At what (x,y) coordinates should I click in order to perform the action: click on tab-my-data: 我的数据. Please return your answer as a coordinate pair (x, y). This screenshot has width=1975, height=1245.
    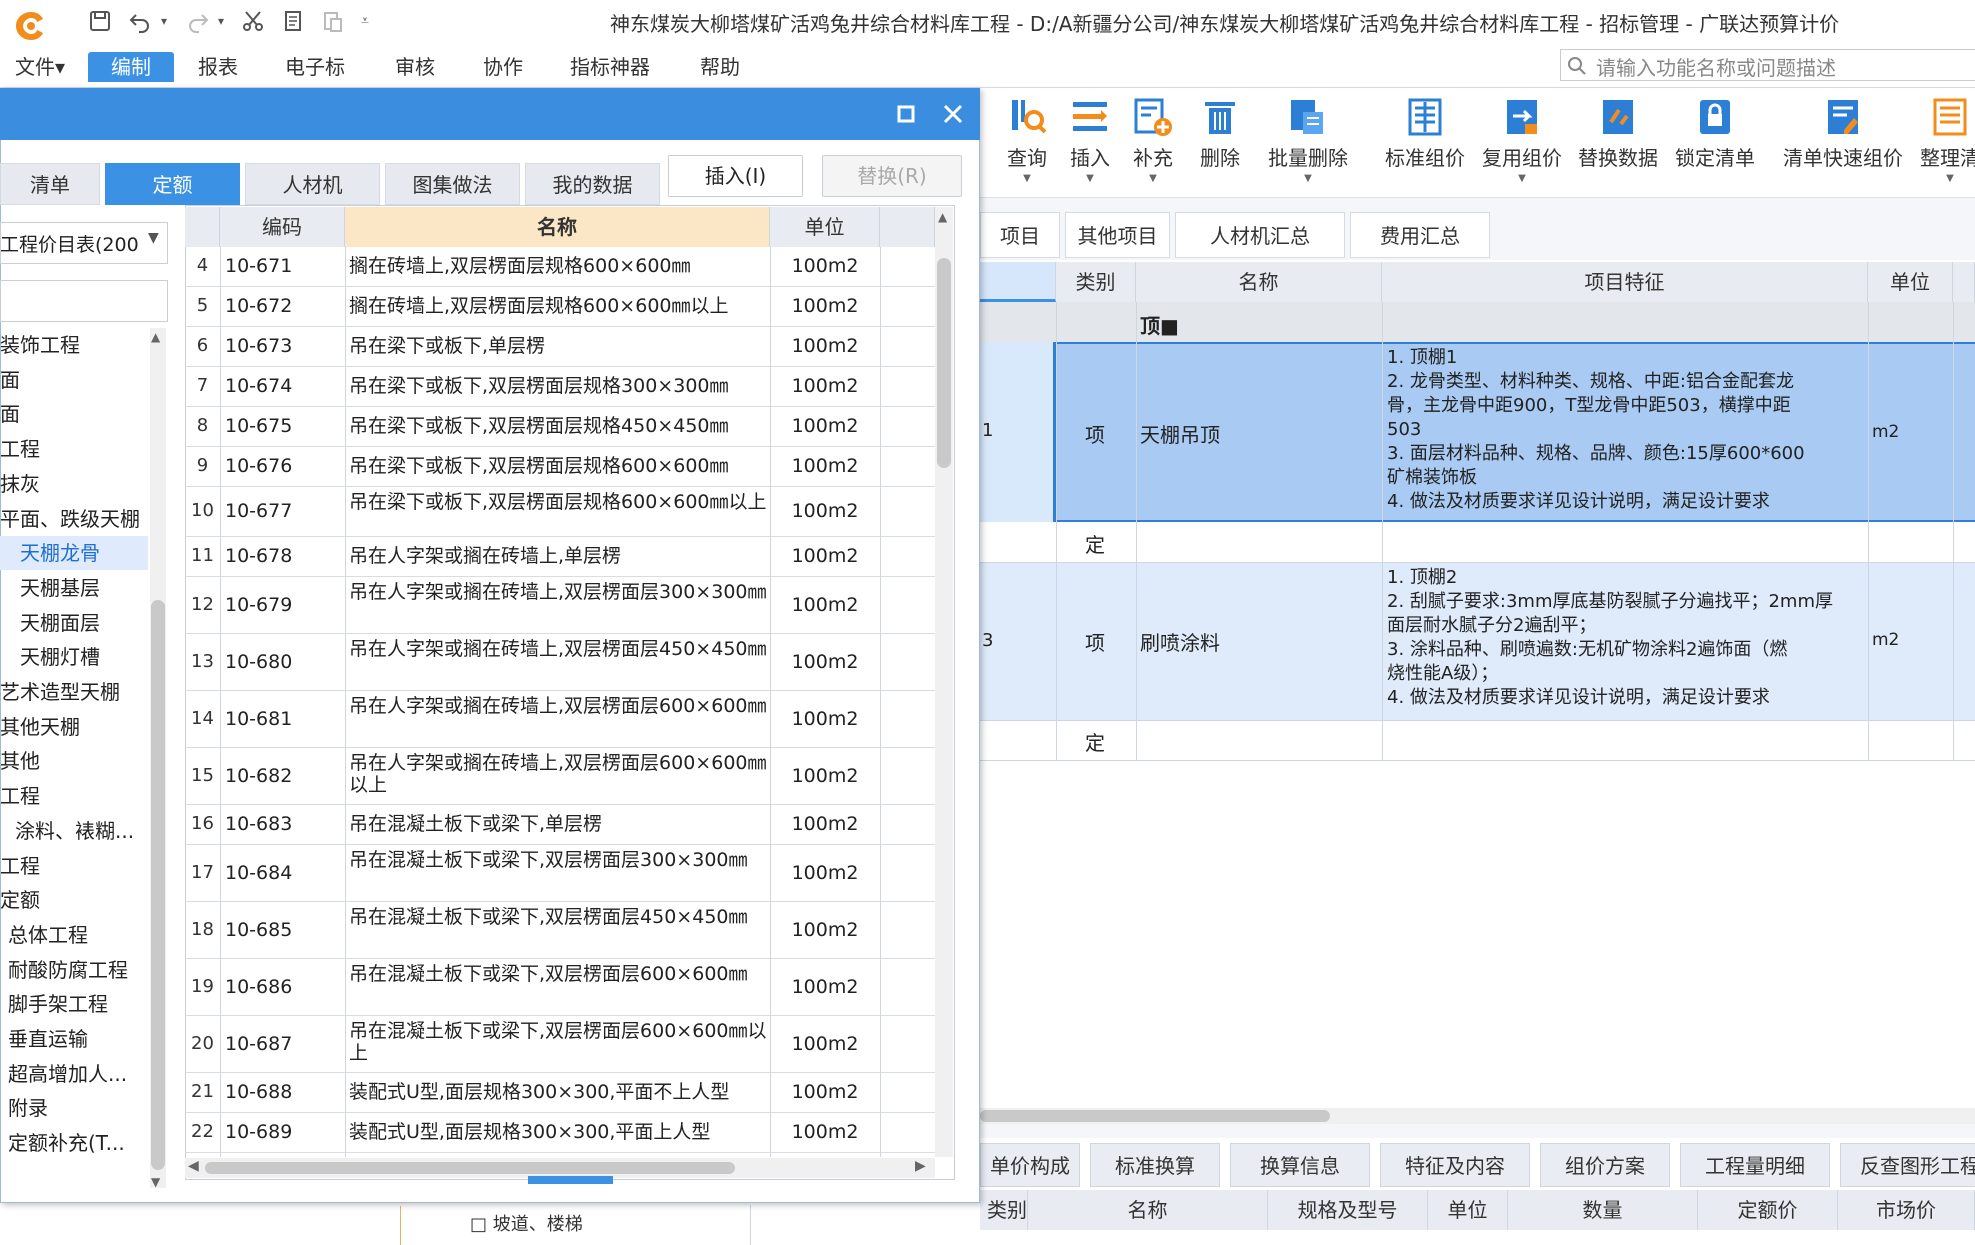
    Looking at the image, I should click on (592, 184).